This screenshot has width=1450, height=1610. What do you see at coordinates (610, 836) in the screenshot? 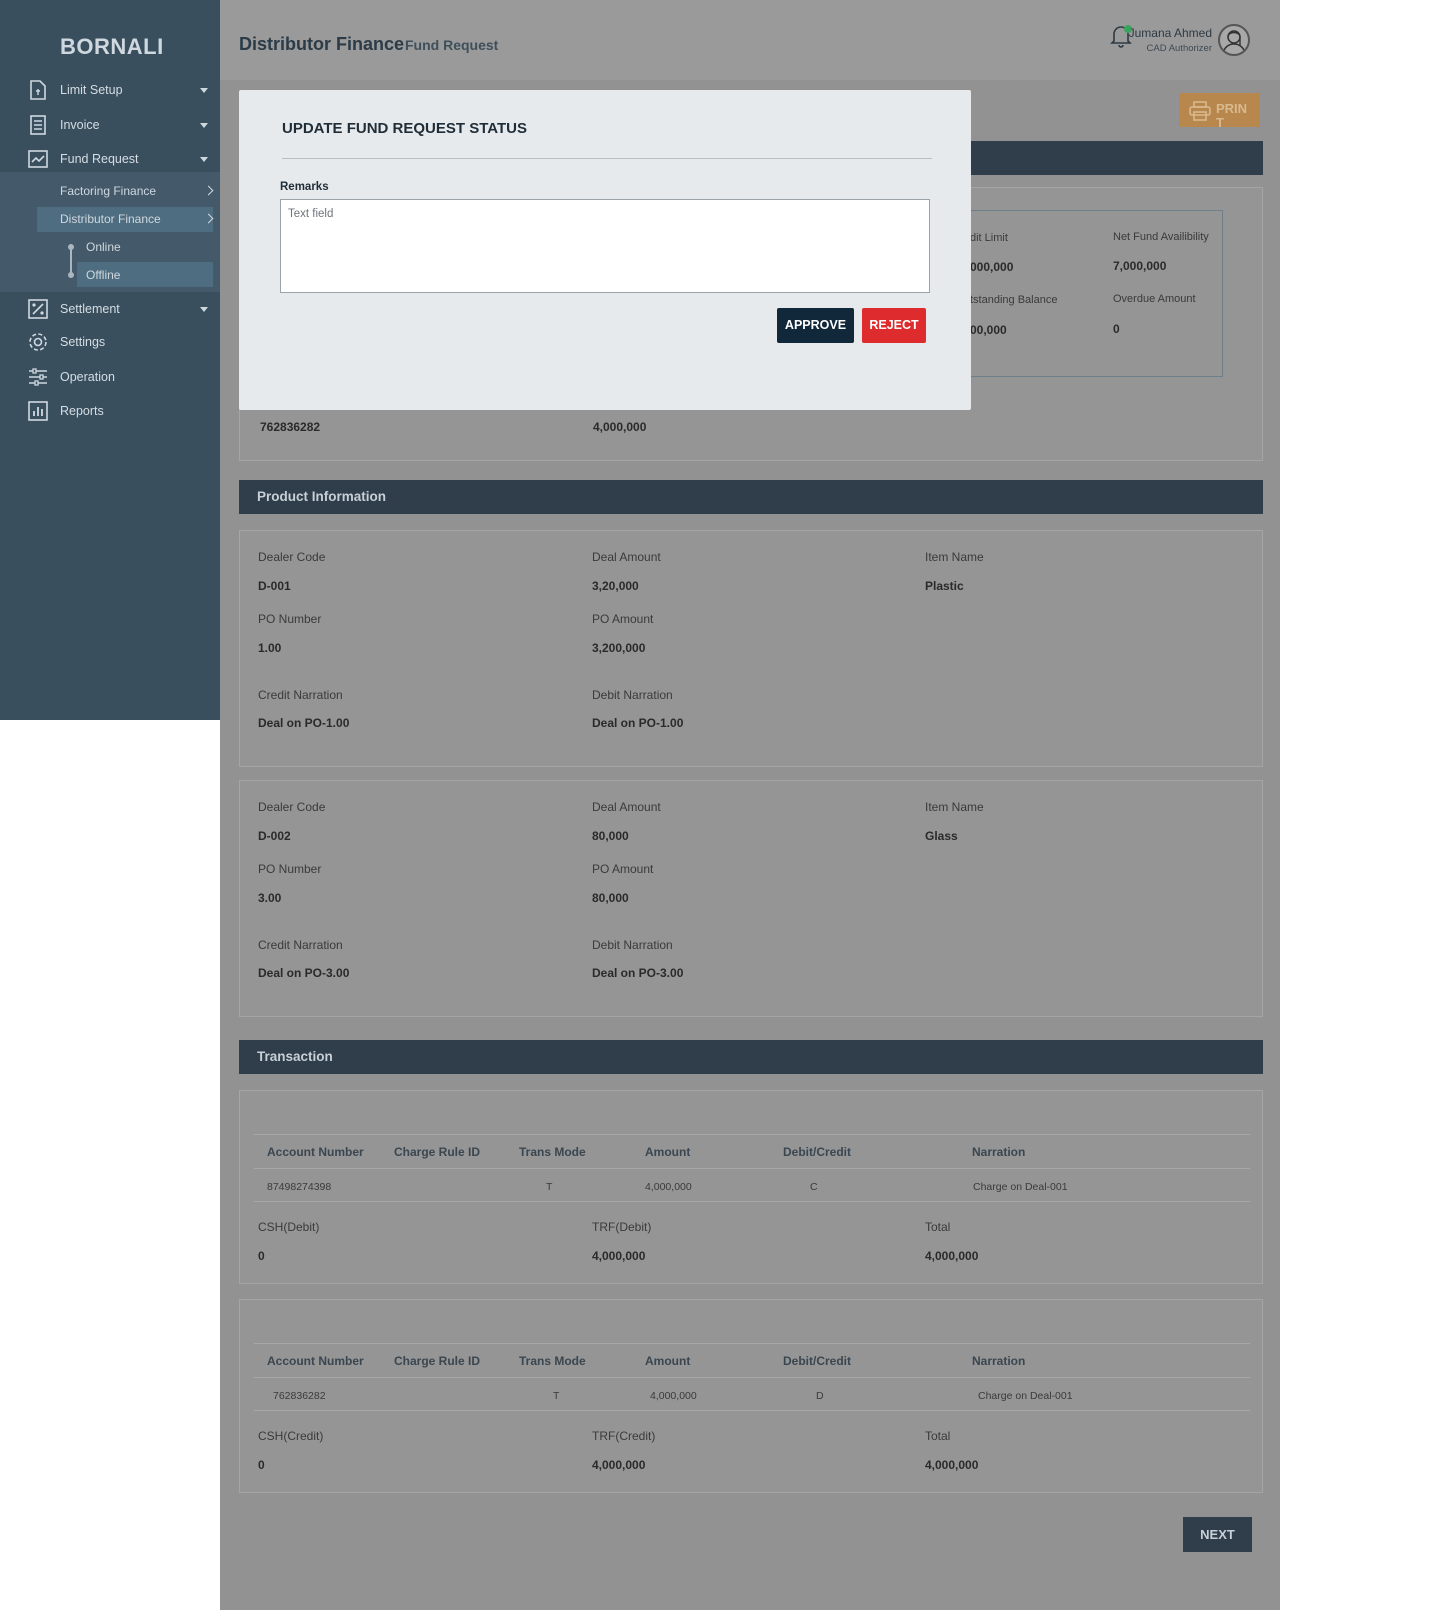
I see `deal-amount-value: 80,000` at bounding box center [610, 836].